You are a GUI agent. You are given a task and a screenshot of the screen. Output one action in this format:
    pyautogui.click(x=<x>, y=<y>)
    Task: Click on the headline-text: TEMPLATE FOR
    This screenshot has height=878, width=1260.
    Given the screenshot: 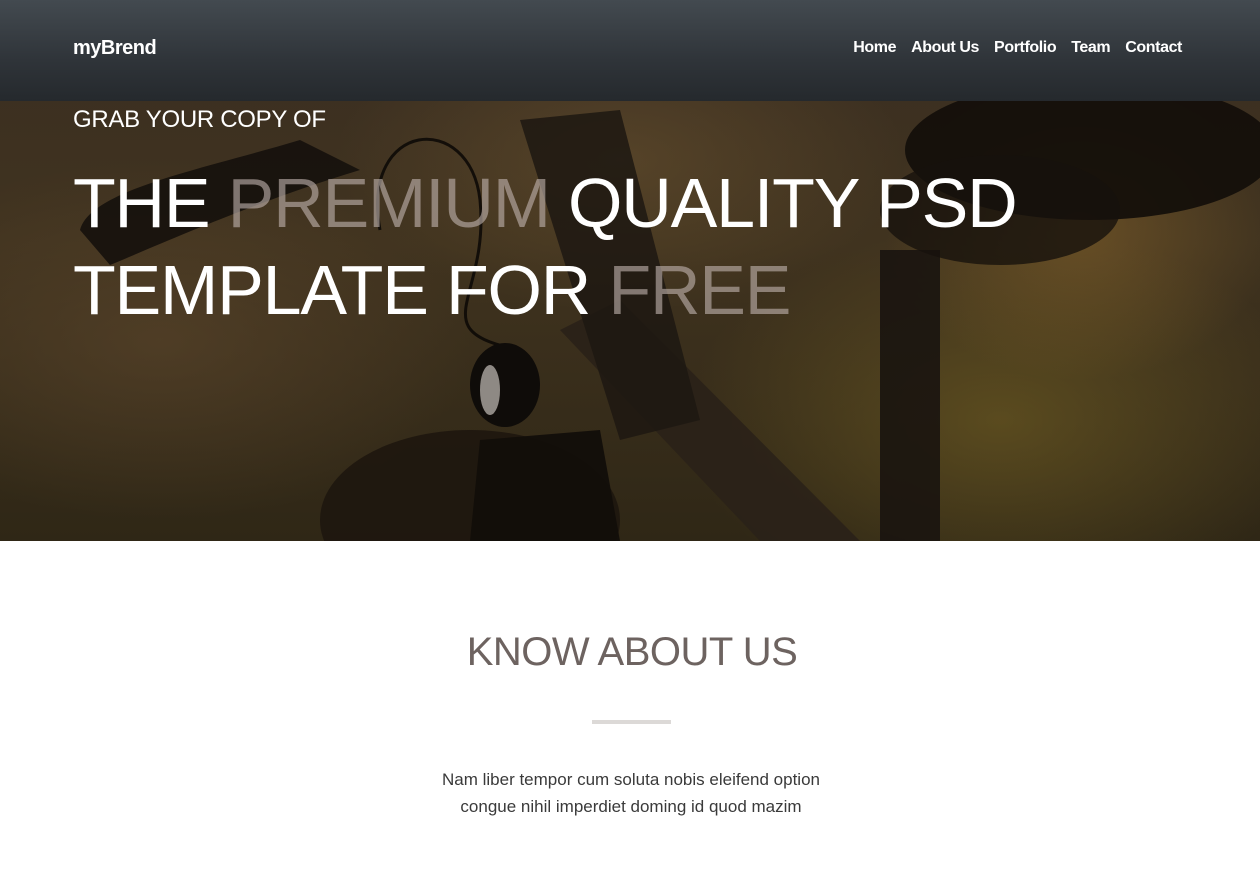 What is the action you would take?
    pyautogui.click(x=341, y=290)
    